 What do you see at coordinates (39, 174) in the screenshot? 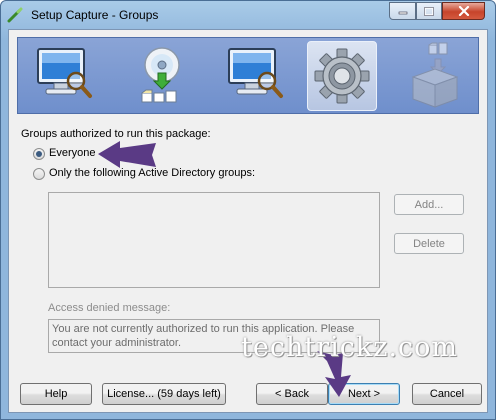
I see `ad-groups-radio` at bounding box center [39, 174].